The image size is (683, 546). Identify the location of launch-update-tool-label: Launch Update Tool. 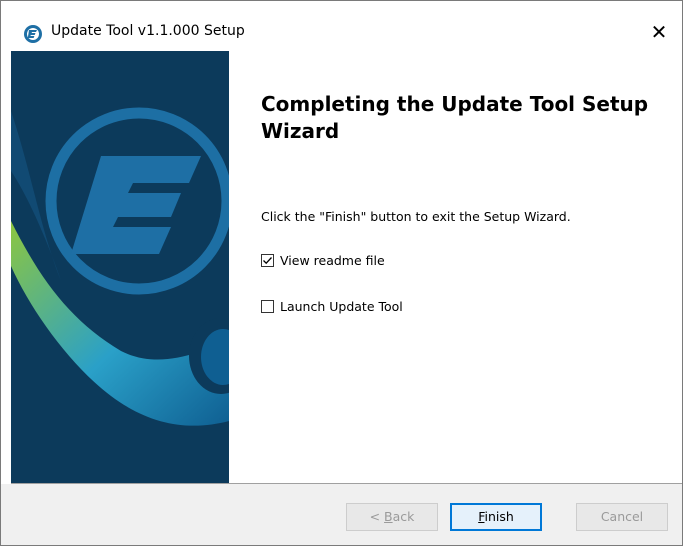
(341, 306).